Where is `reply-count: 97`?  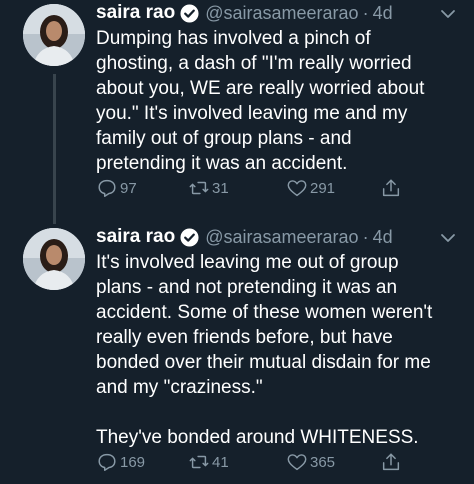 reply-count: 97 is located at coordinates (128, 188).